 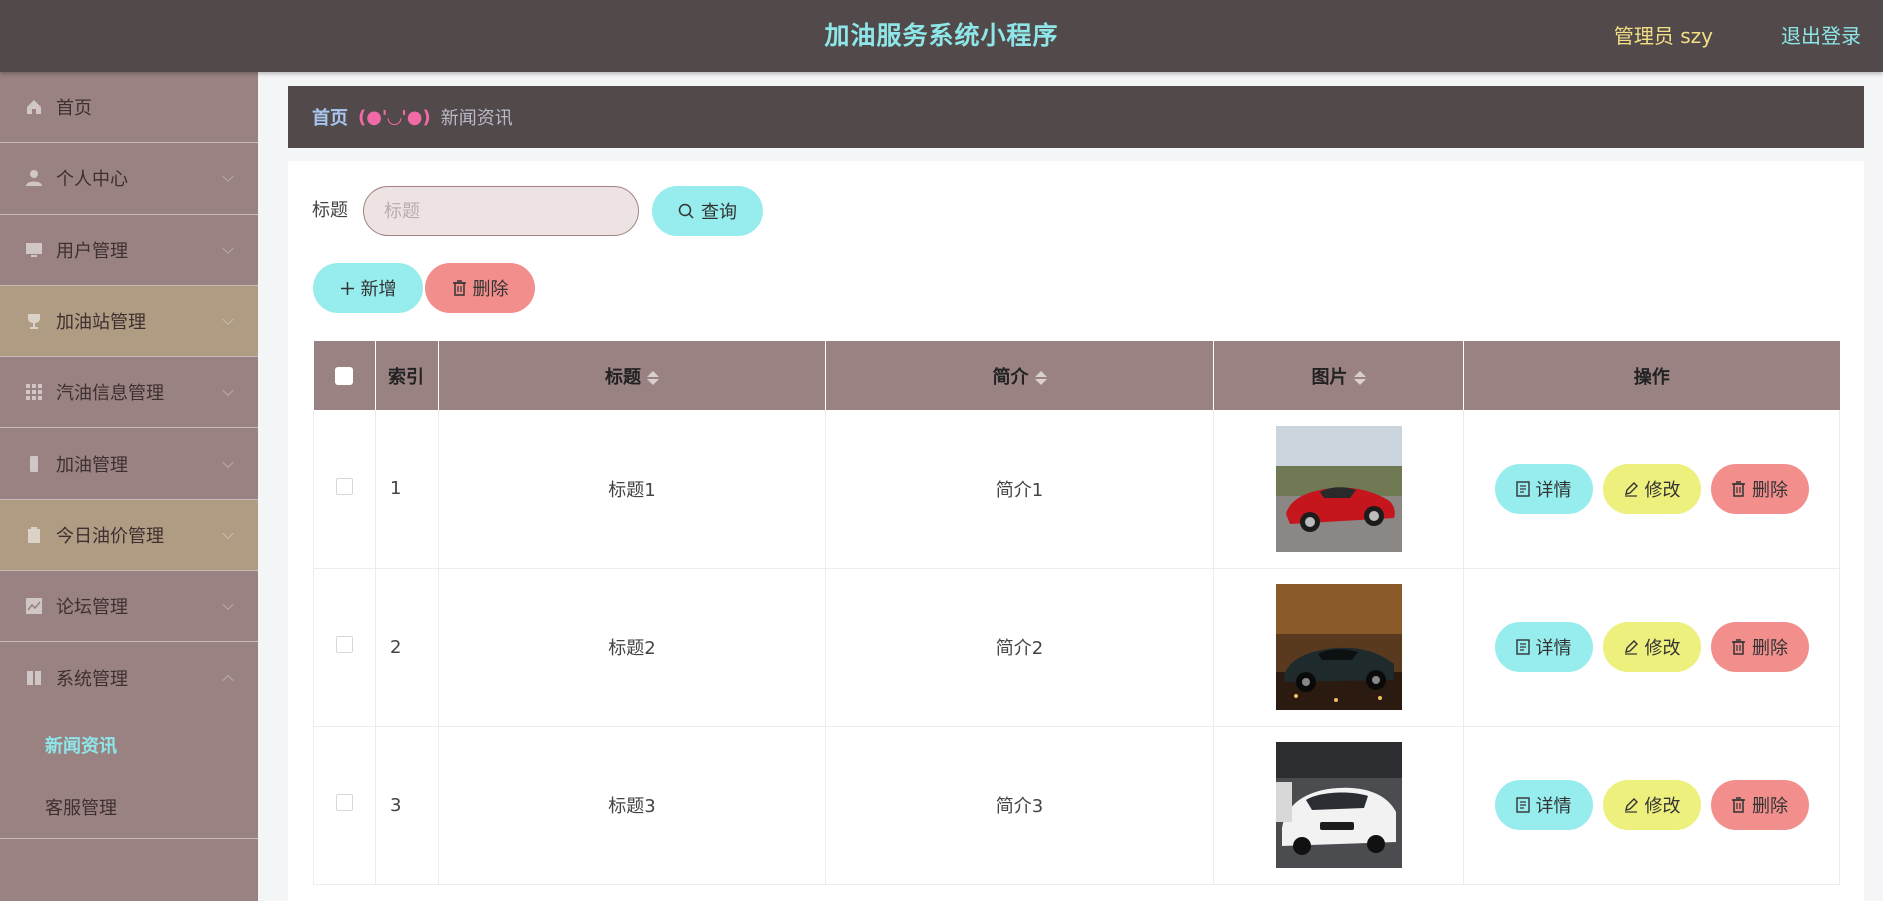 I want to click on sidebar-item-refuel-management: 加油管理, so click(x=129, y=464).